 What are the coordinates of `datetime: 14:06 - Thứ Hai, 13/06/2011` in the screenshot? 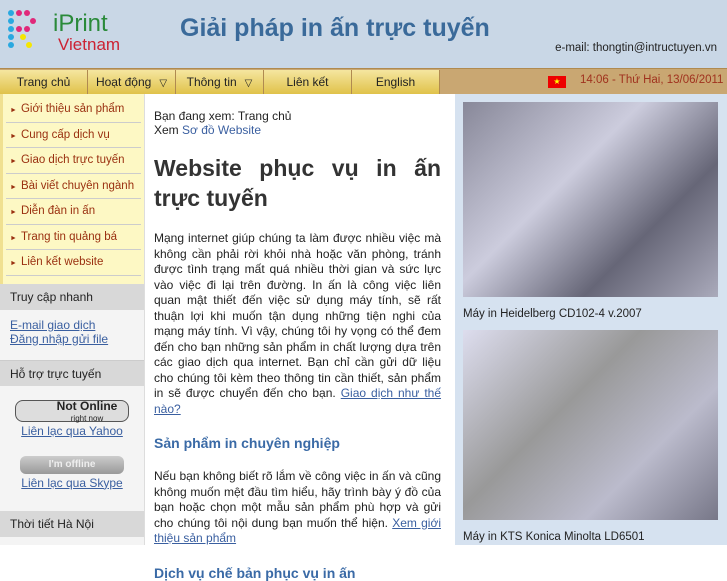 It's located at (652, 80).